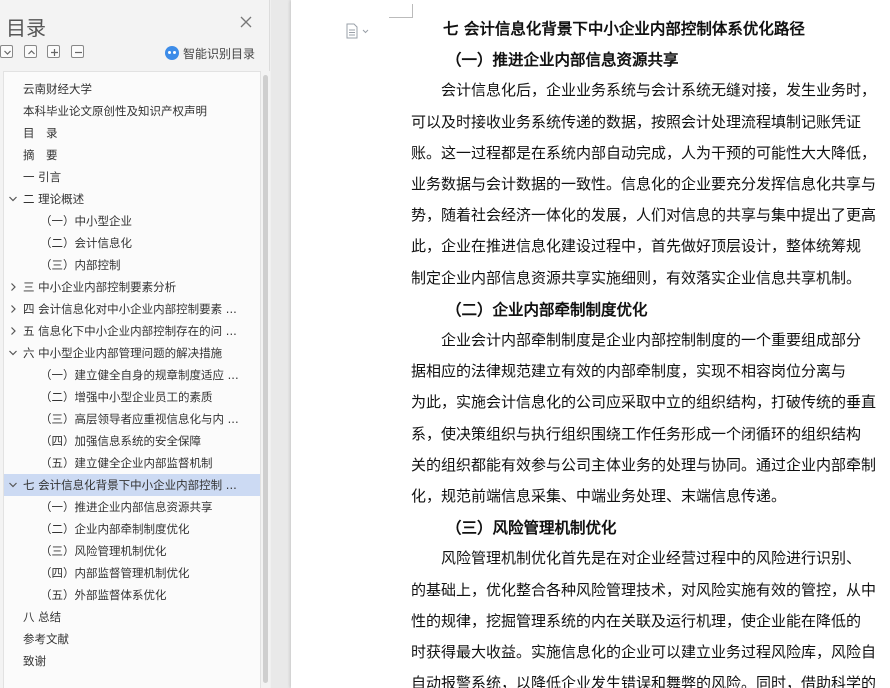  I want to click on toc-item-label: （三）风险管理机制优化, so click(103, 551).